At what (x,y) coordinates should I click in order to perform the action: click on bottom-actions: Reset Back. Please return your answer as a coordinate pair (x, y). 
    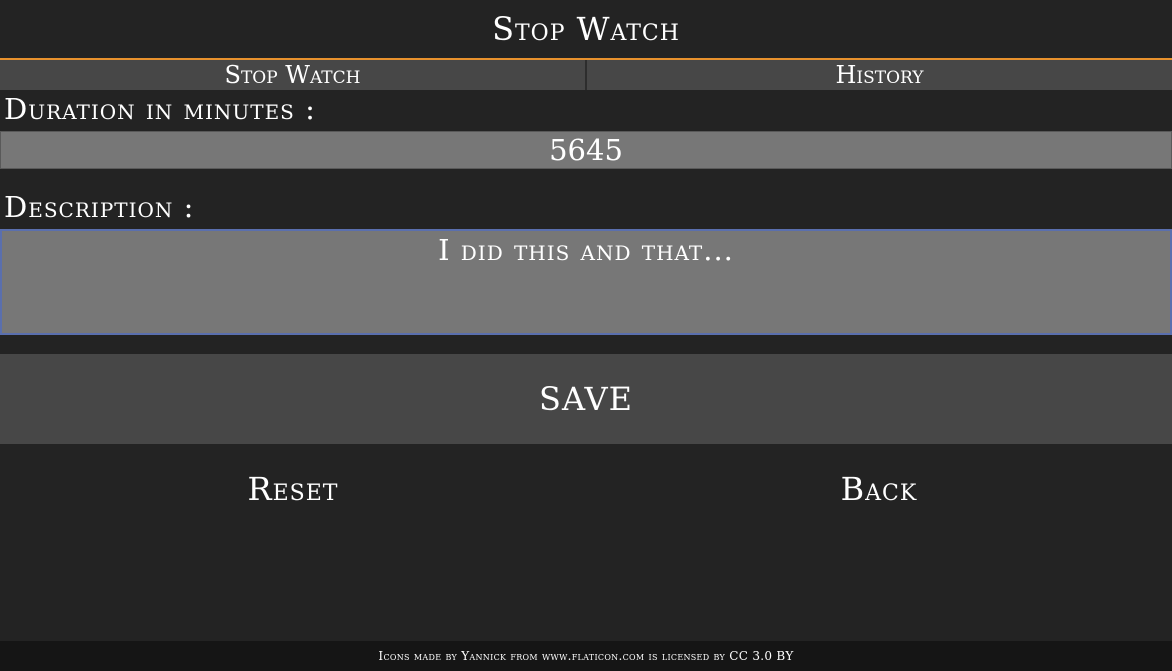
    Looking at the image, I should click on (586, 489).